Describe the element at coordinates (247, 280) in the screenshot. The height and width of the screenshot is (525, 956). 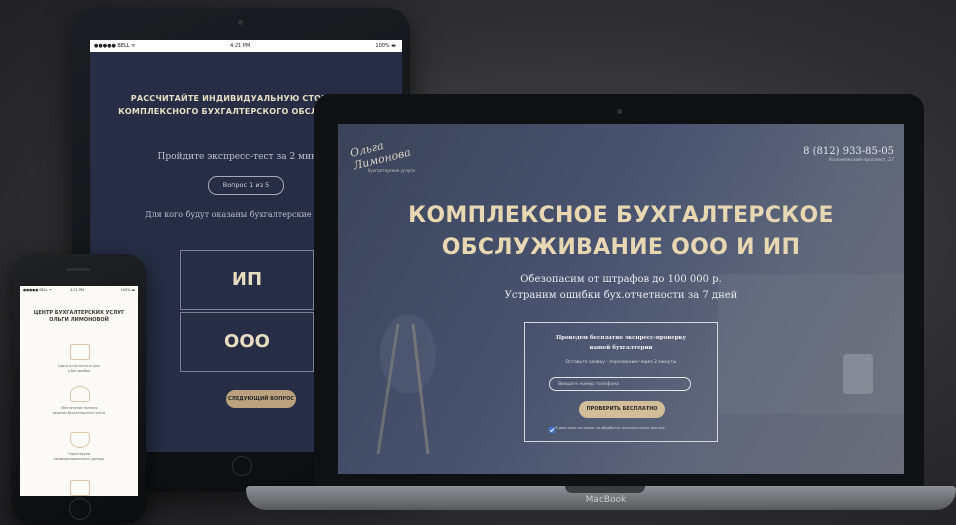
I see `option-ip-button: ИП` at that location.